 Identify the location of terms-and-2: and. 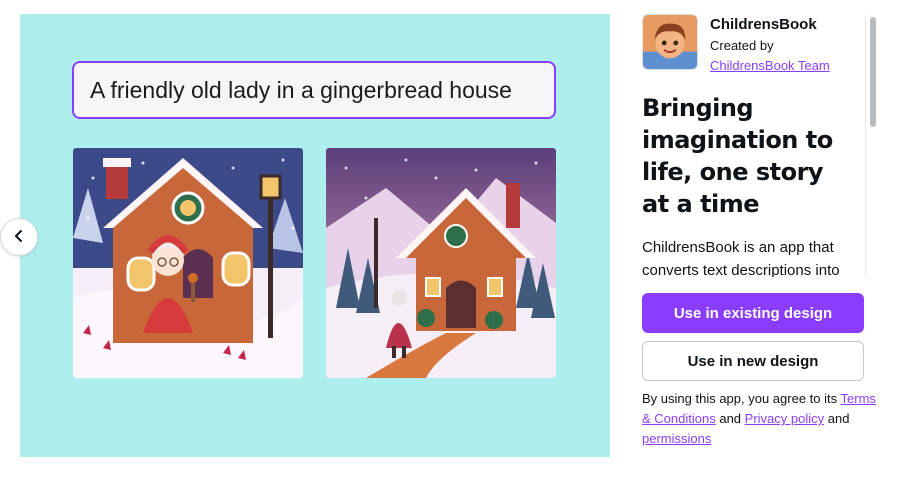
(838, 418).